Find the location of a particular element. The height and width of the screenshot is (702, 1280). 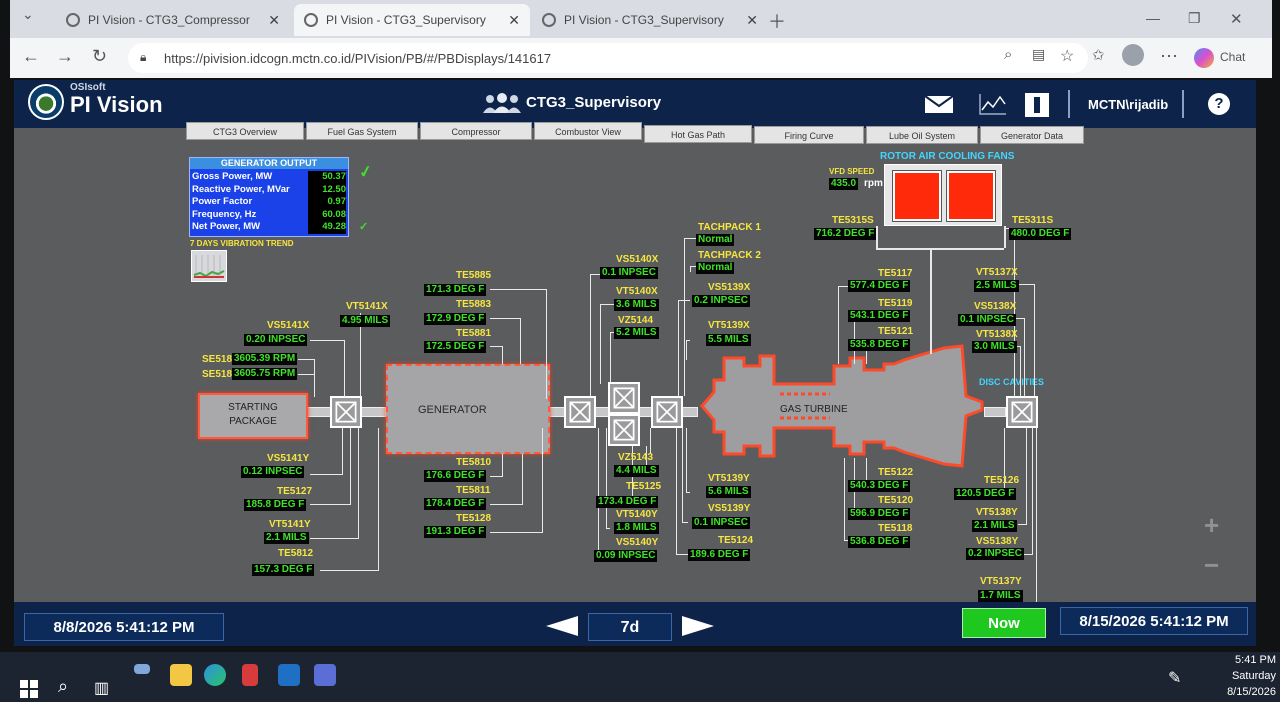

back-icon: ← is located at coordinates (31, 56).